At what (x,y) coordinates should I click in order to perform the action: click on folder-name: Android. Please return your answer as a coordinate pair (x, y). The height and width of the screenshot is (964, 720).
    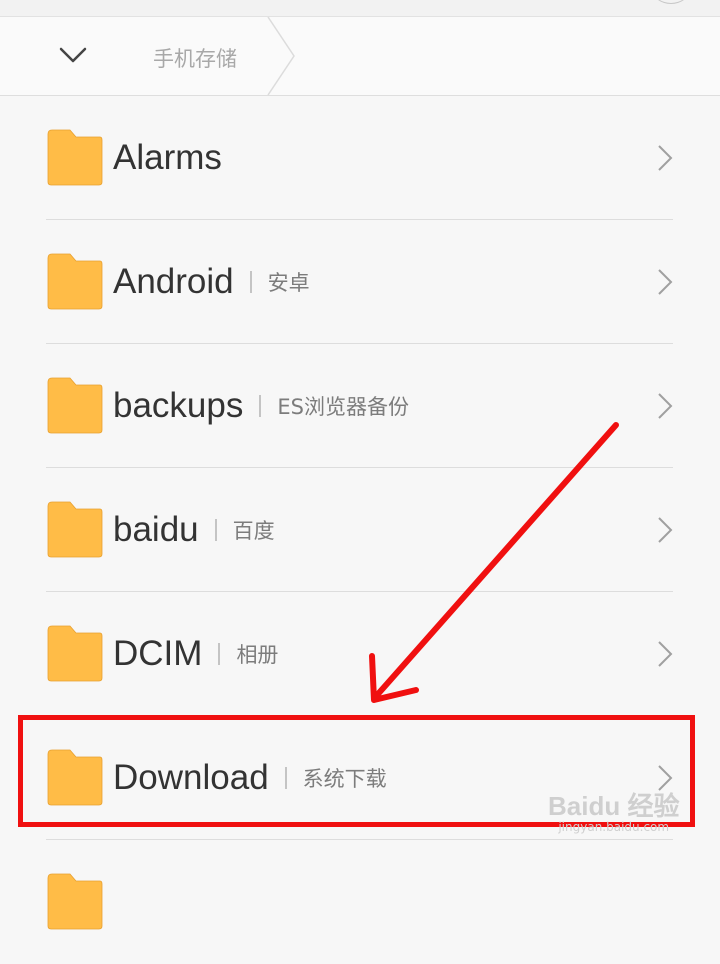
    Looking at the image, I should click on (173, 281).